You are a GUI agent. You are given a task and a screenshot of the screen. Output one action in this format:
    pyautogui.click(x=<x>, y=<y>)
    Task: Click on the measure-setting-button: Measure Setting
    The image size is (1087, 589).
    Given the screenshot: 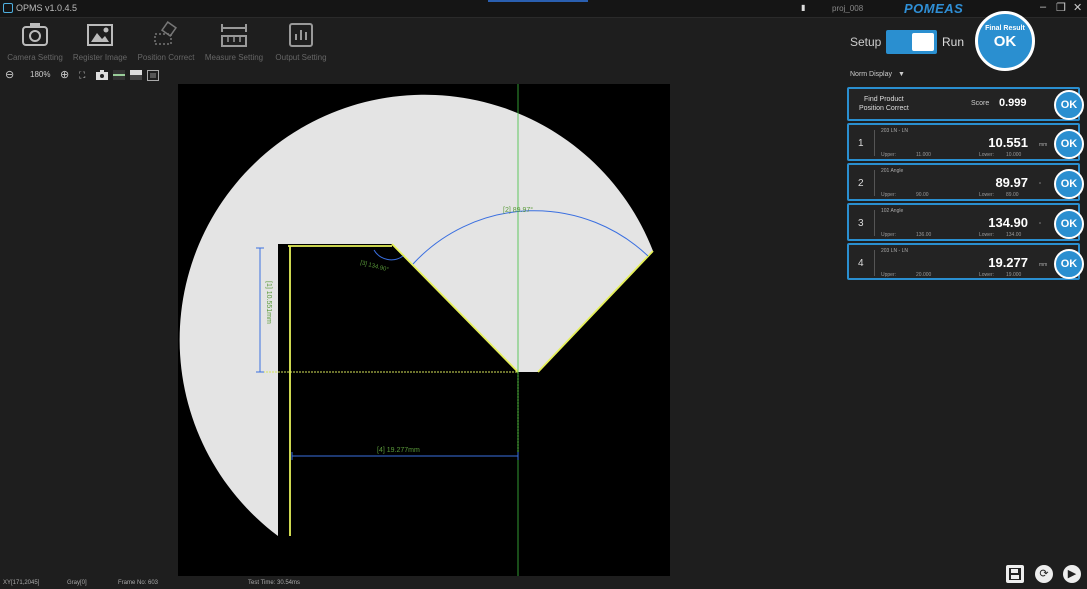 What is the action you would take?
    pyautogui.click(x=234, y=41)
    